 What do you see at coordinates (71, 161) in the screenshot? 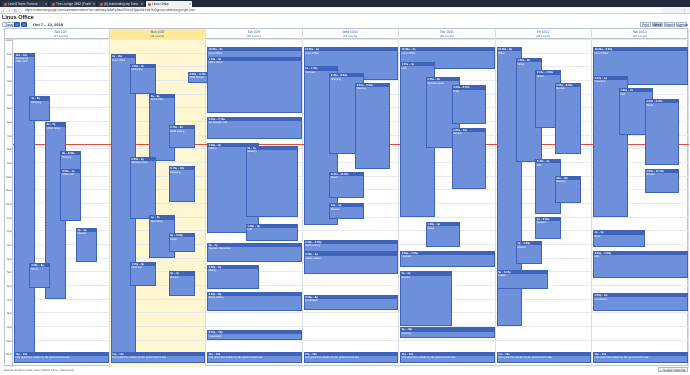
I see `calendar-event: 8a – 9:30a Meeting` at bounding box center [71, 161].